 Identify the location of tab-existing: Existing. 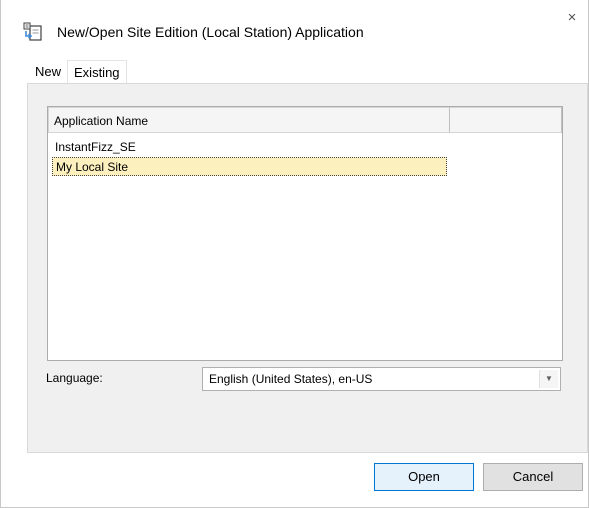
(97, 72).